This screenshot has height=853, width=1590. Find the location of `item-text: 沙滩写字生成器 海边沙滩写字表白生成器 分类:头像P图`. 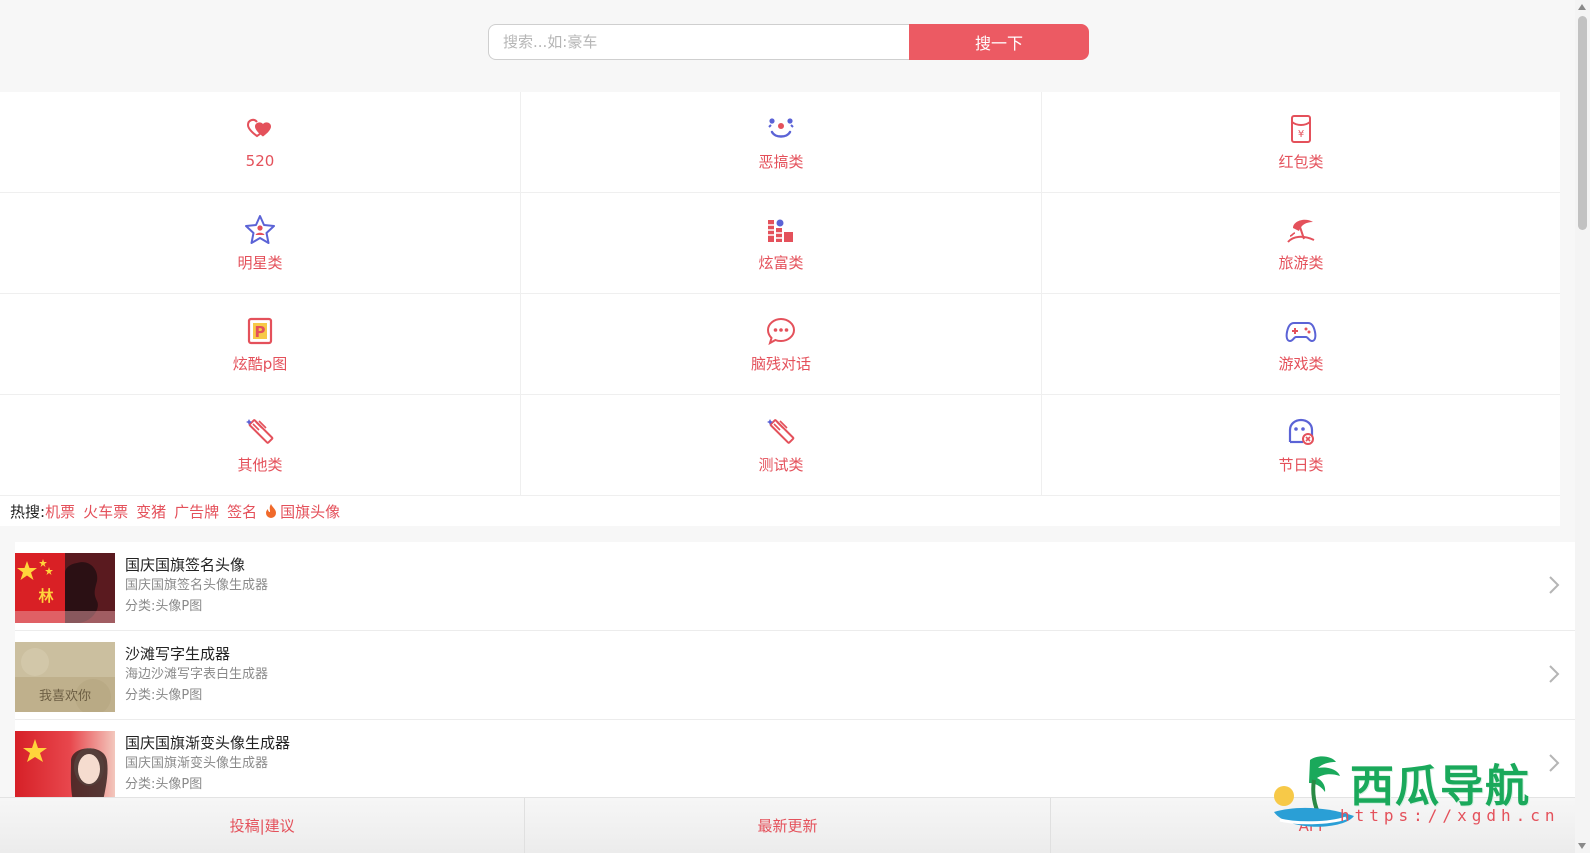

item-text: 沙滩写字生成器 海边沙滩写字表白生成器 分类:头像P图 is located at coordinates (196, 674).